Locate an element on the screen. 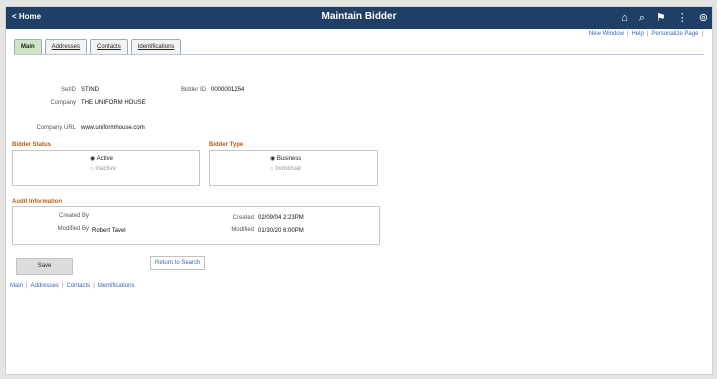 The width and height of the screenshot is (717, 379). setid-value: STIND is located at coordinates (90, 90).